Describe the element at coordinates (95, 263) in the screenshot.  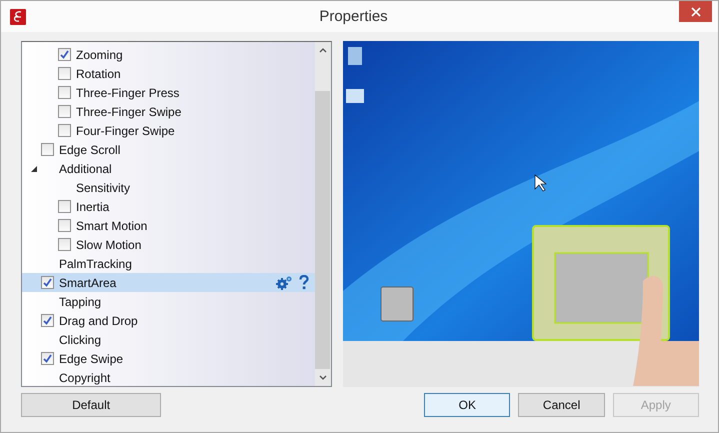
I see `item-label: PalmTracking` at that location.